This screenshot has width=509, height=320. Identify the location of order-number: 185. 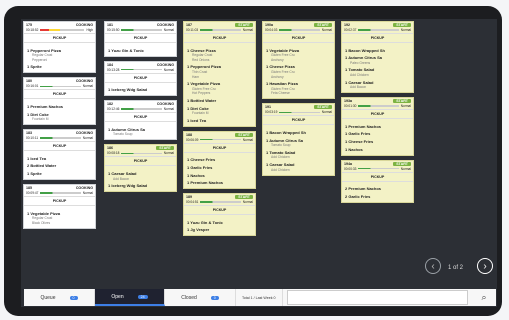
(29, 187).